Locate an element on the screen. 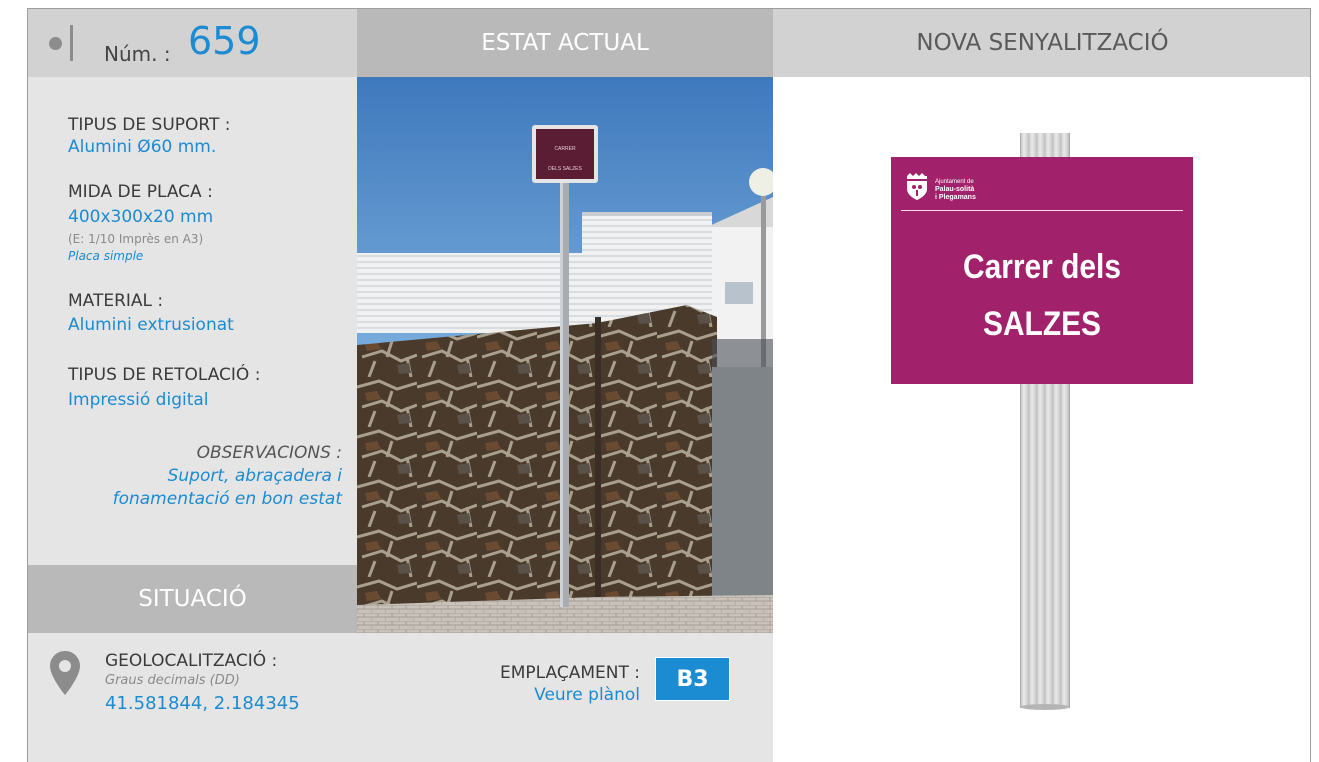 This screenshot has width=1319, height=762. suport-value: Alumini Ø60 mm. is located at coordinates (142, 147).